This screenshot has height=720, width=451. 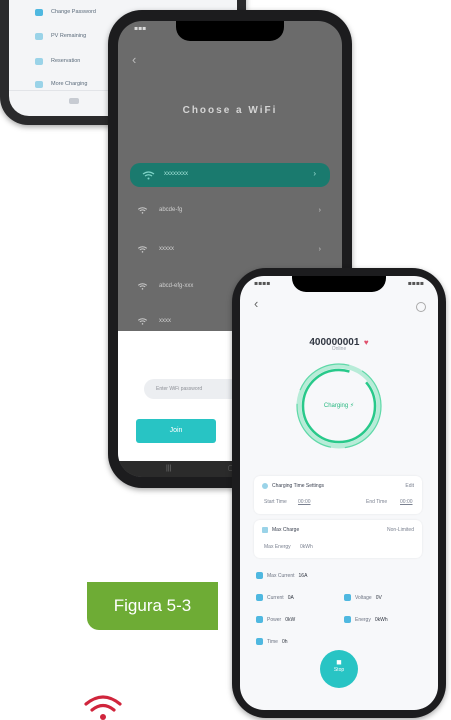 I want to click on max-charge-card: Max Charge Non-Limited Max Energy 0kWh, so click(x=338, y=539).